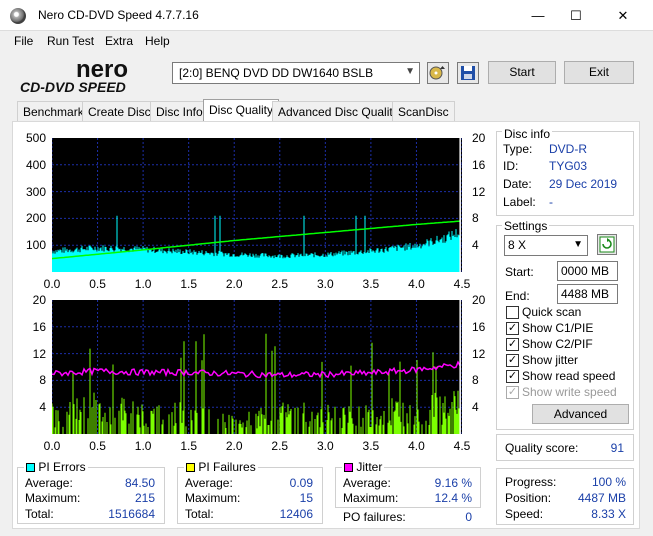 The height and width of the screenshot is (536, 653). I want to click on checkbox-quick-scan, so click(512, 312).